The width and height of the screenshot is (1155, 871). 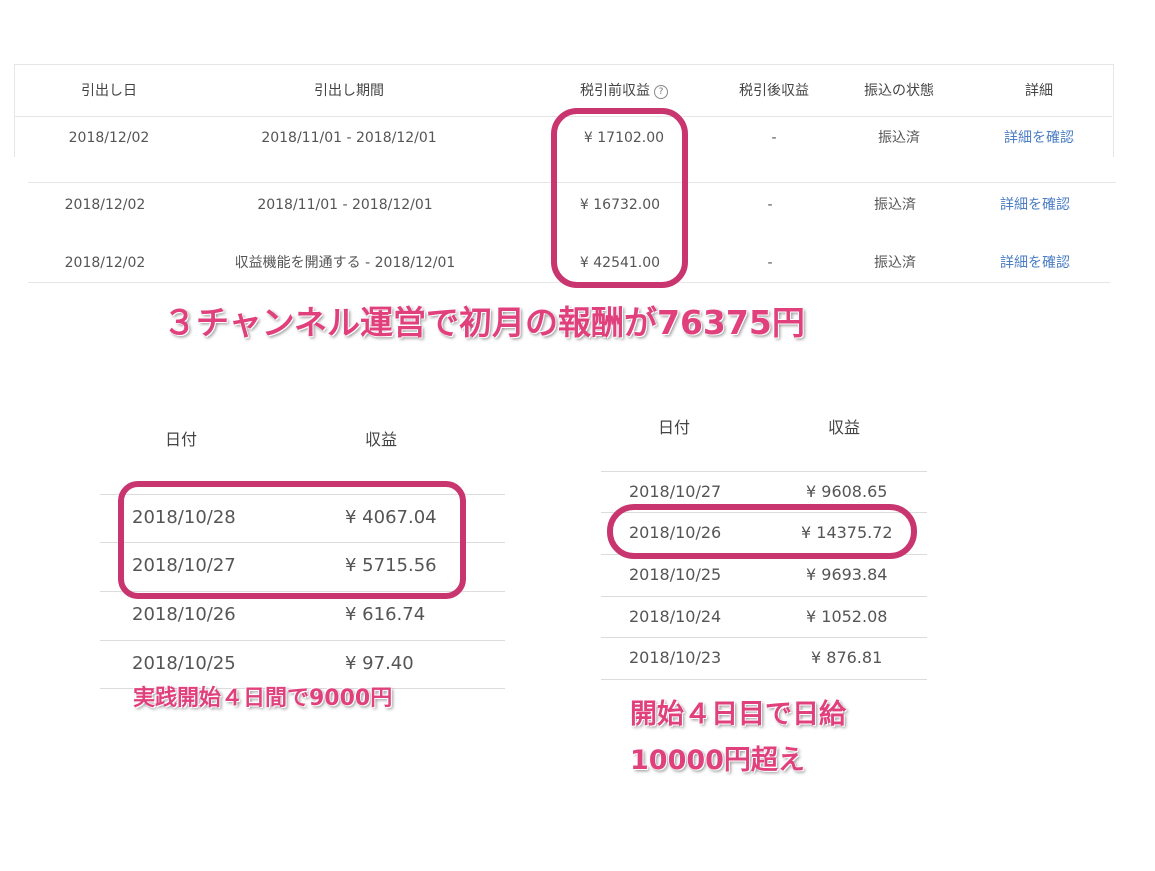 What do you see at coordinates (619, 198) in the screenshot?
I see `gross-revenue-highlight` at bounding box center [619, 198].